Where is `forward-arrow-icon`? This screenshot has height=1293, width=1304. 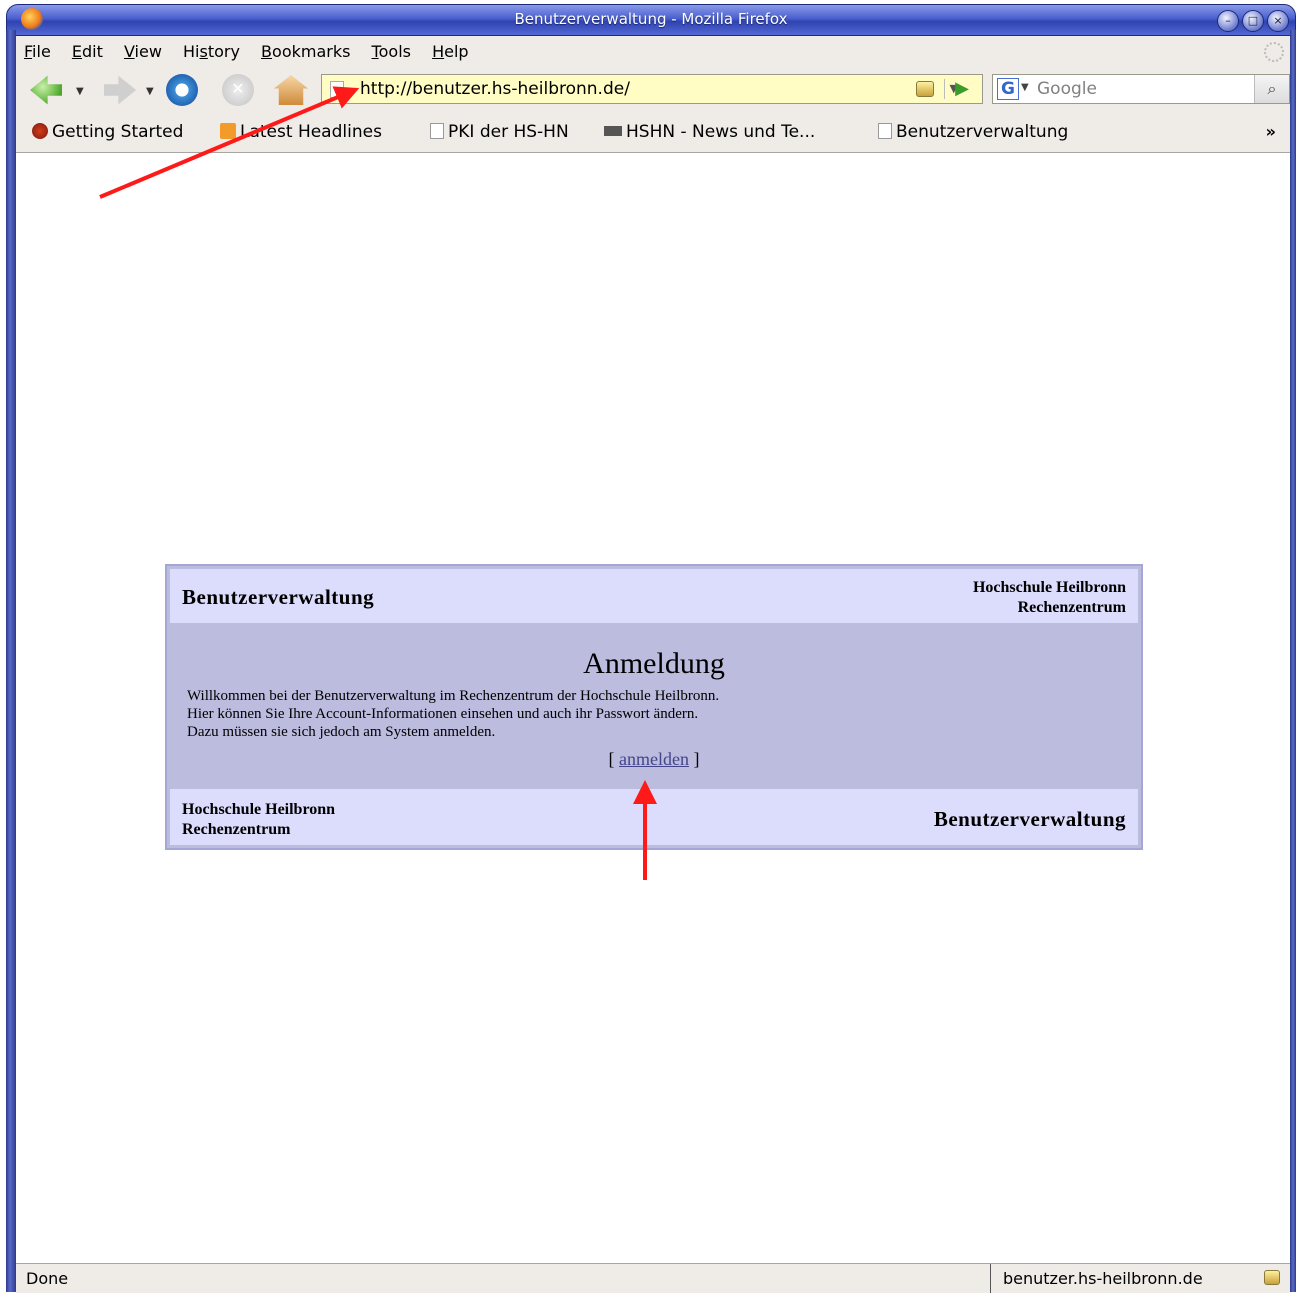
forward-arrow-icon is located at coordinates (120, 90).